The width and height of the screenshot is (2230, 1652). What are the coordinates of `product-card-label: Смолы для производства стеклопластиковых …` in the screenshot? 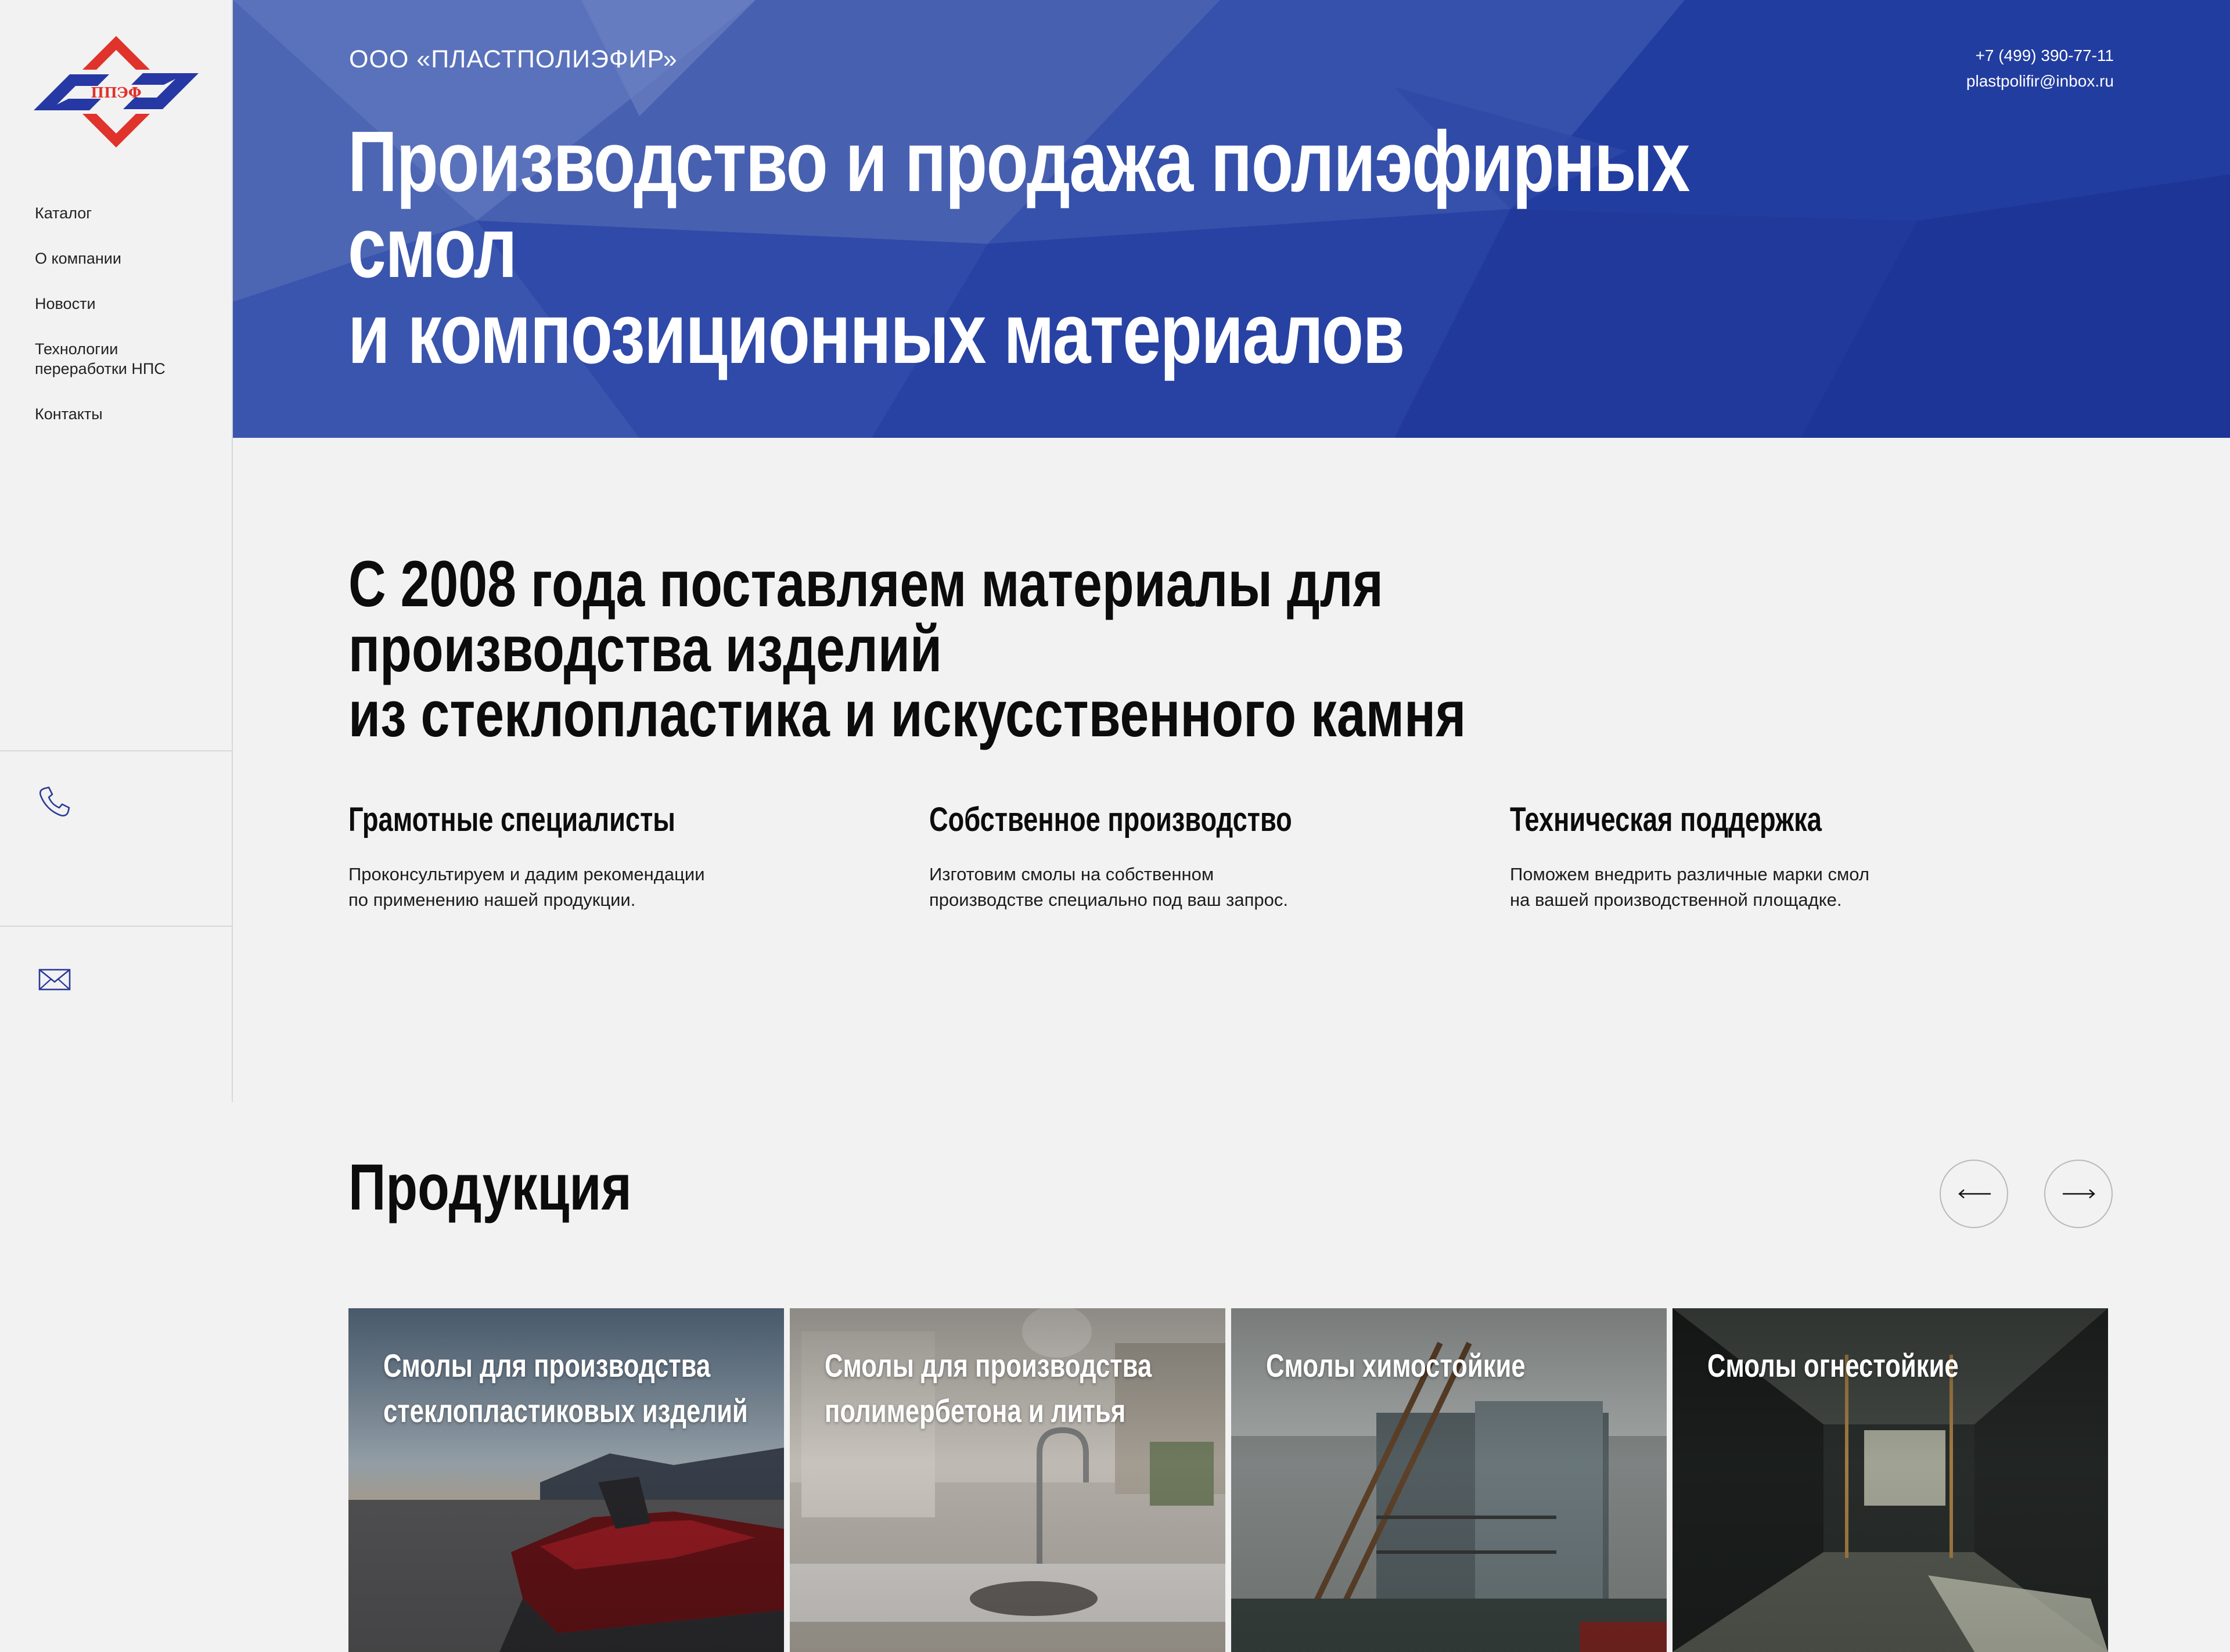 It's located at (565, 1388).